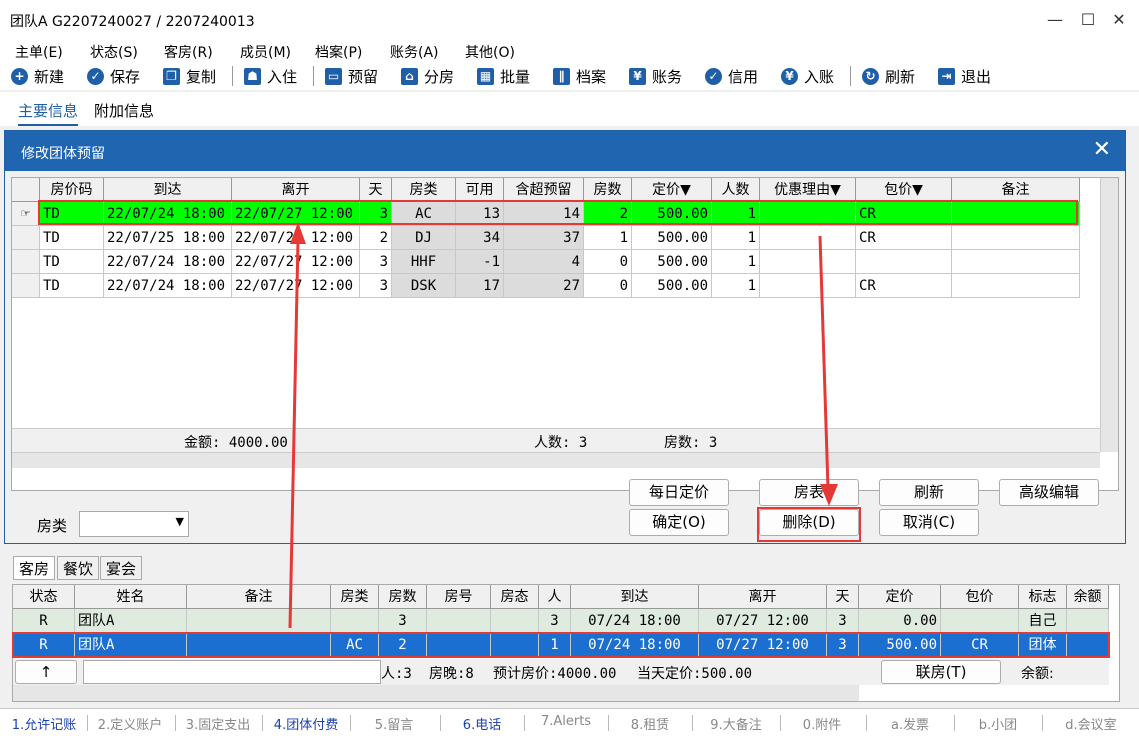 This screenshot has height=736, width=1139. Describe the element at coordinates (904, 190) in the screenshot. I see `col-package: 包价▼` at that location.